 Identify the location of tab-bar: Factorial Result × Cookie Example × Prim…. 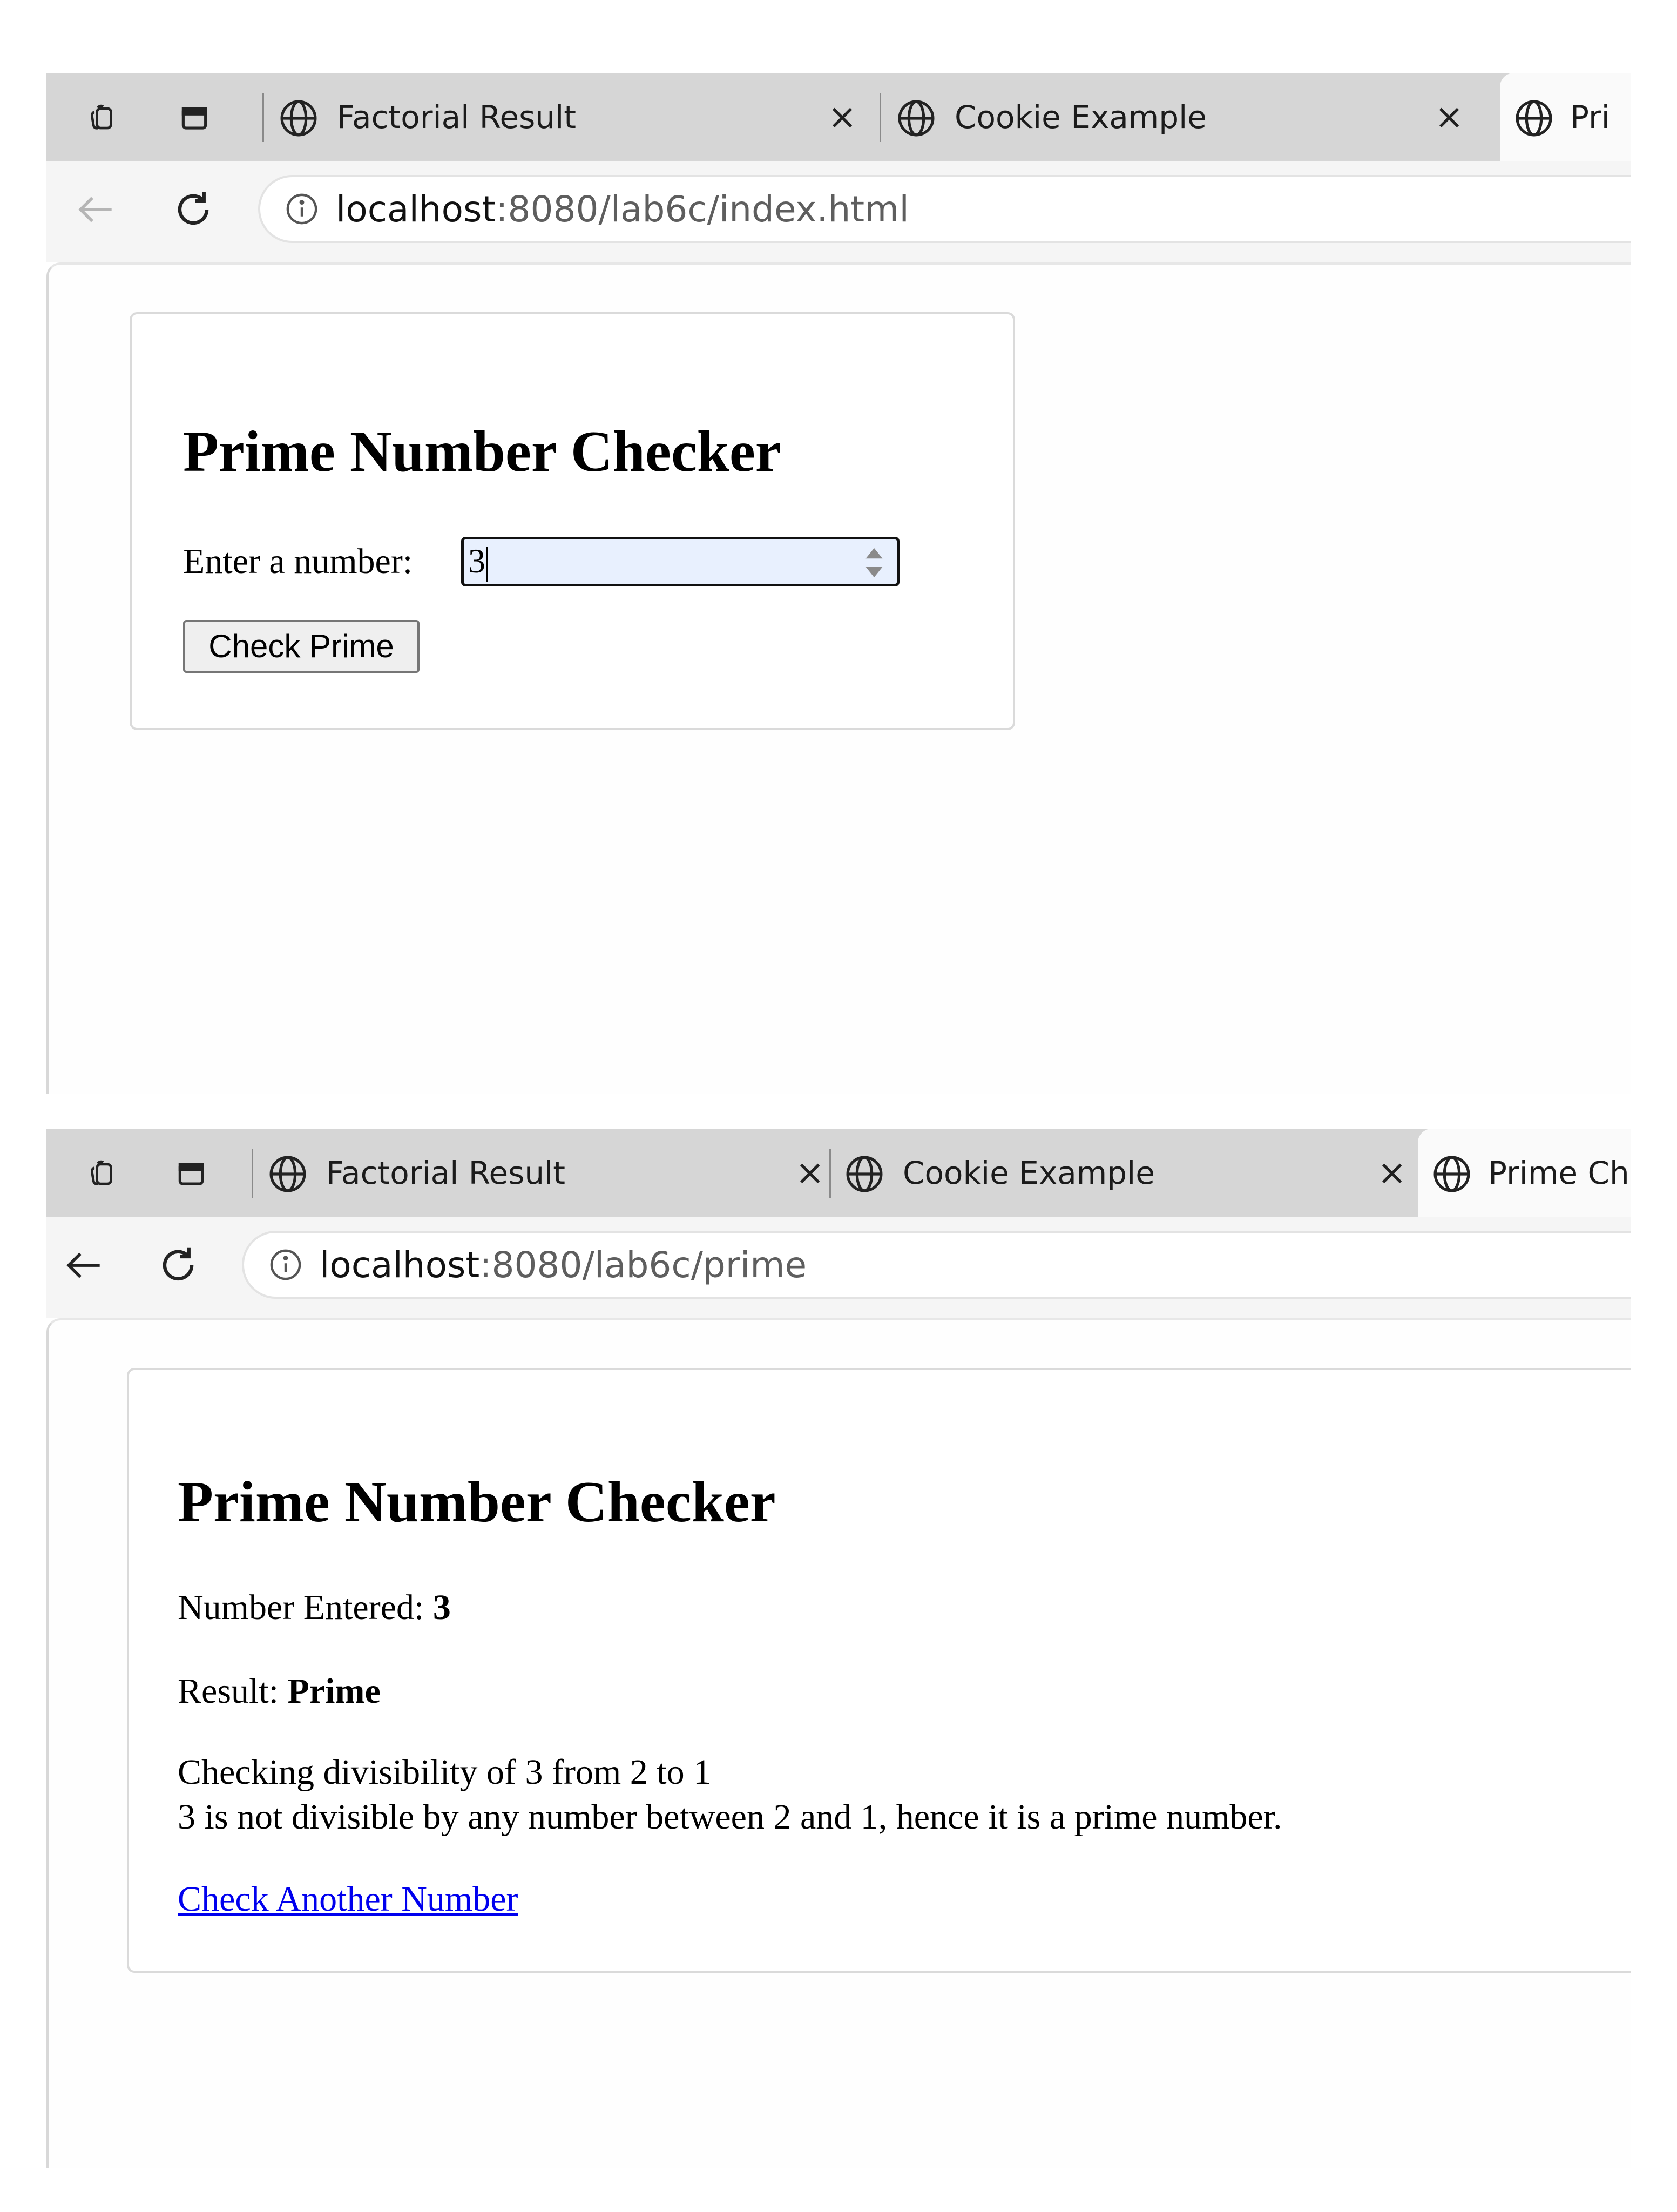
(838, 1173).